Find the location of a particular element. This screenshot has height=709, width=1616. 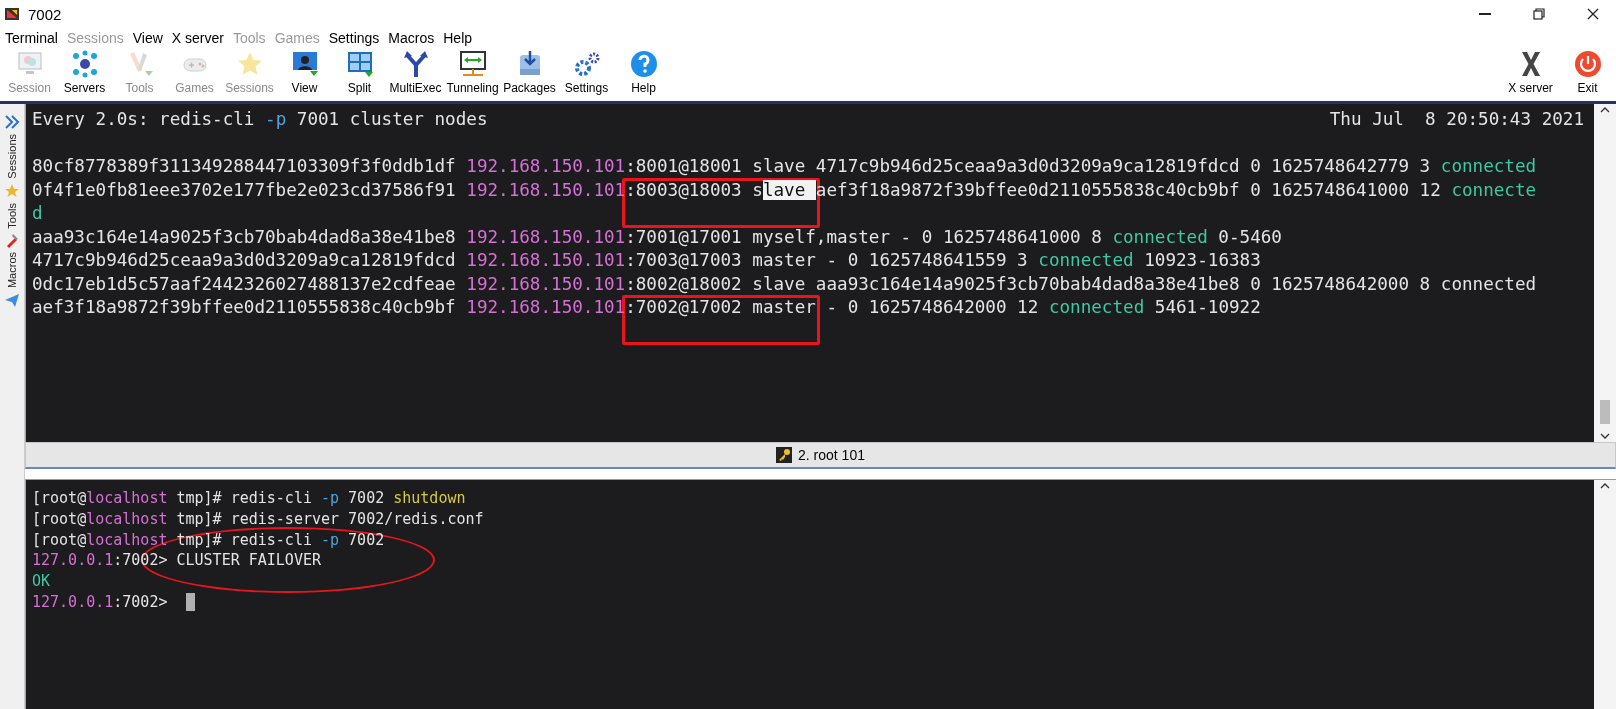

menu-item: Settings is located at coordinates (355, 37).